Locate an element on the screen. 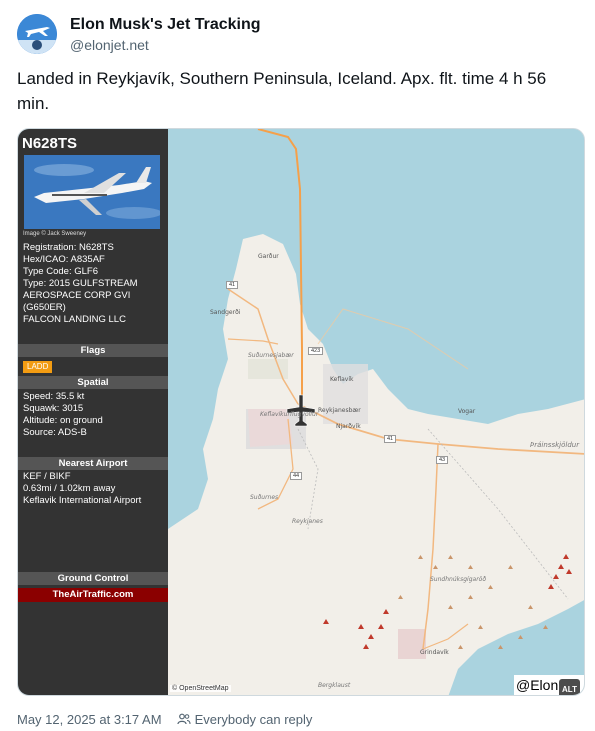 The height and width of the screenshot is (731, 595). map-label-bergklaust: Bergklaust is located at coordinates (334, 685).